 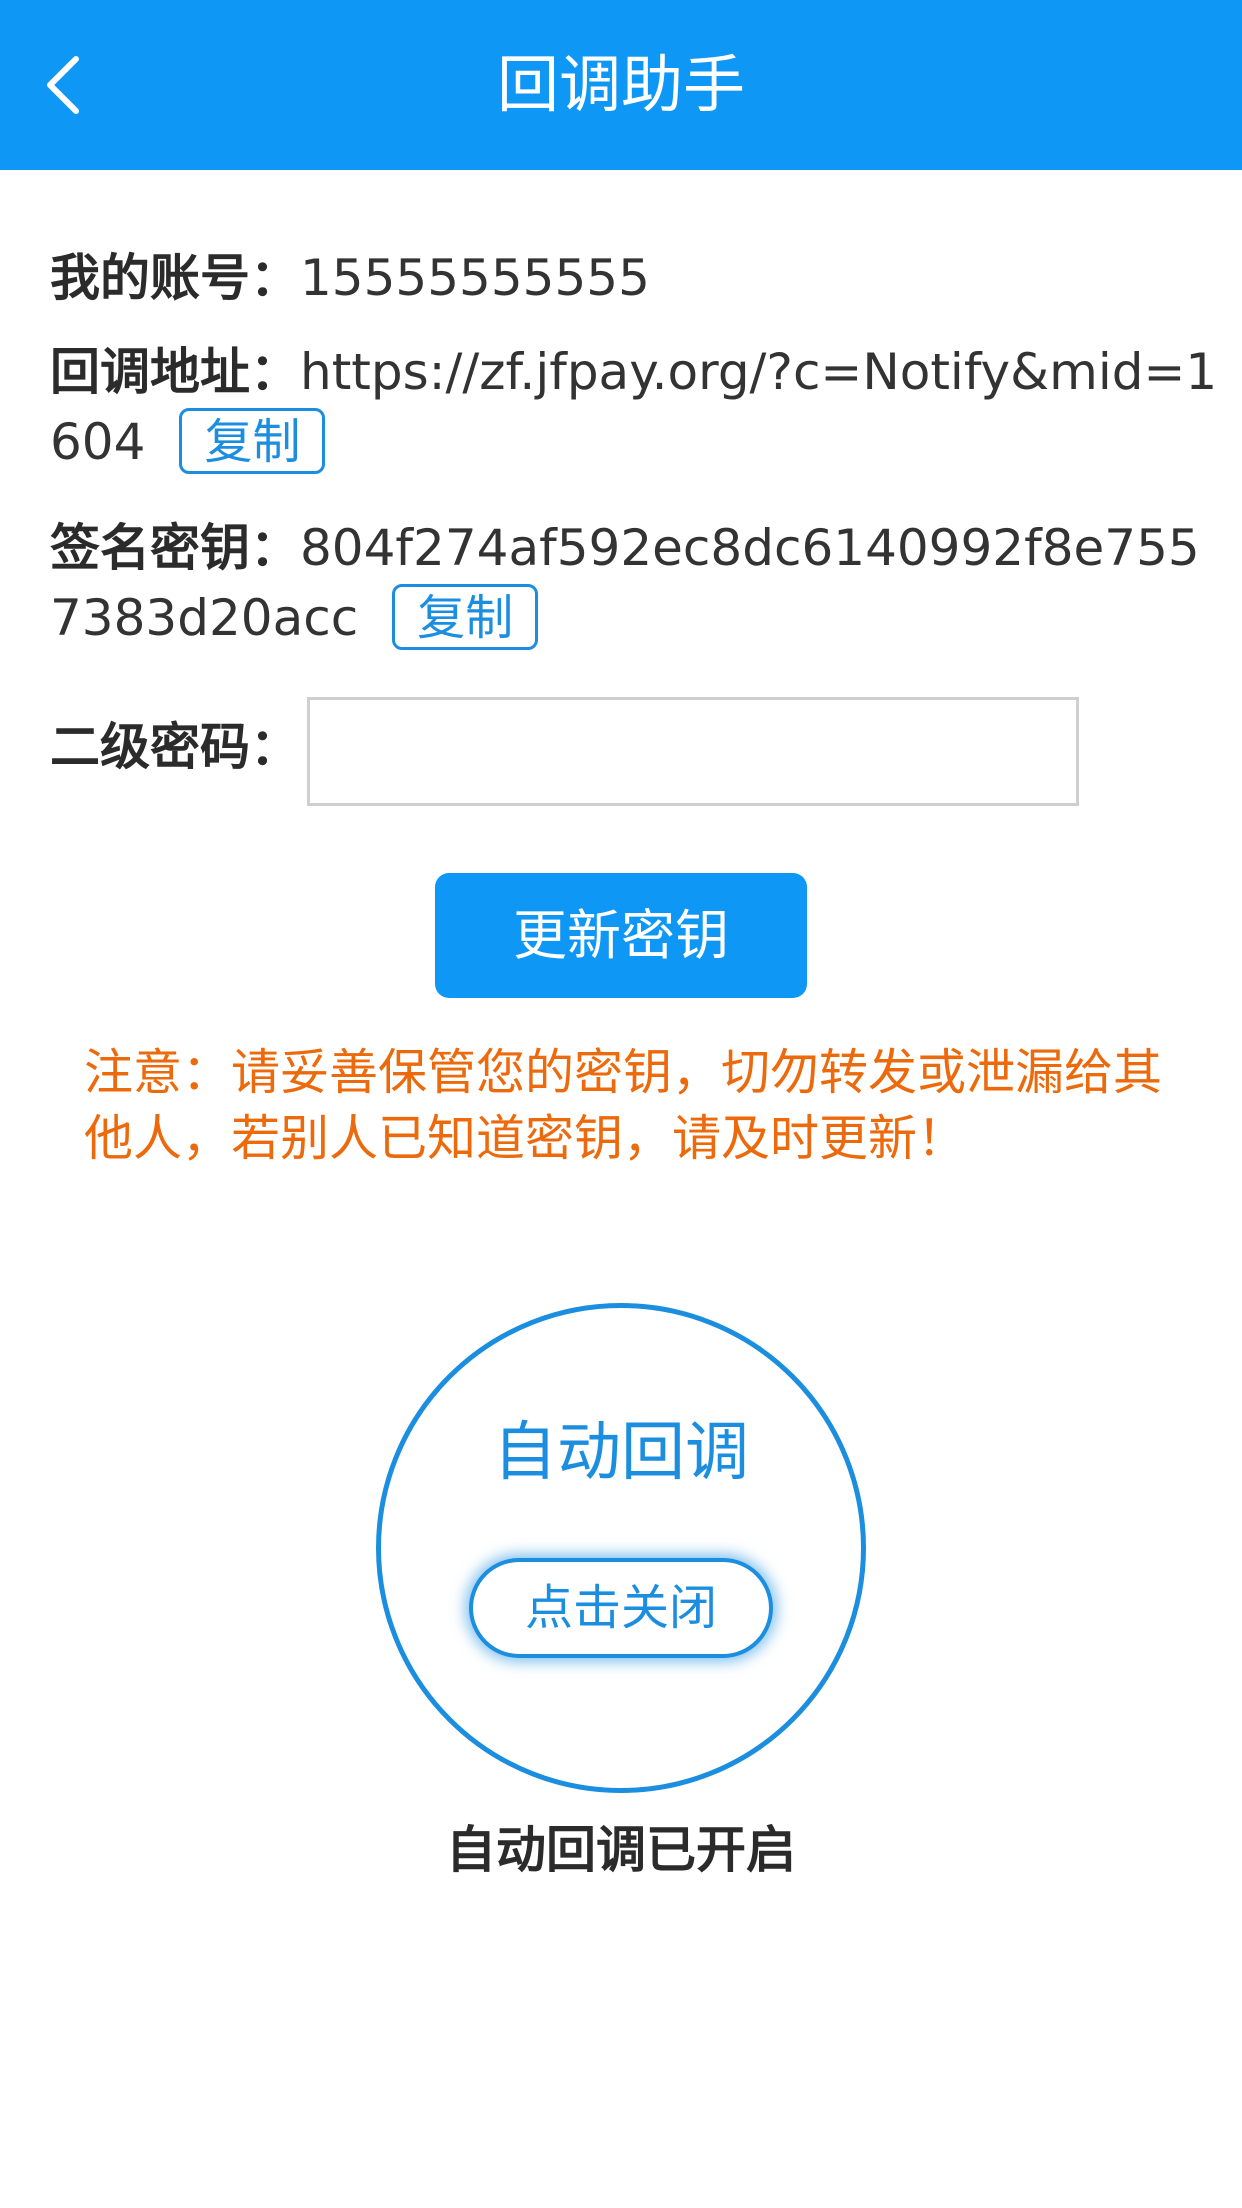 I want to click on page-title: 回调助手, so click(x=620, y=84).